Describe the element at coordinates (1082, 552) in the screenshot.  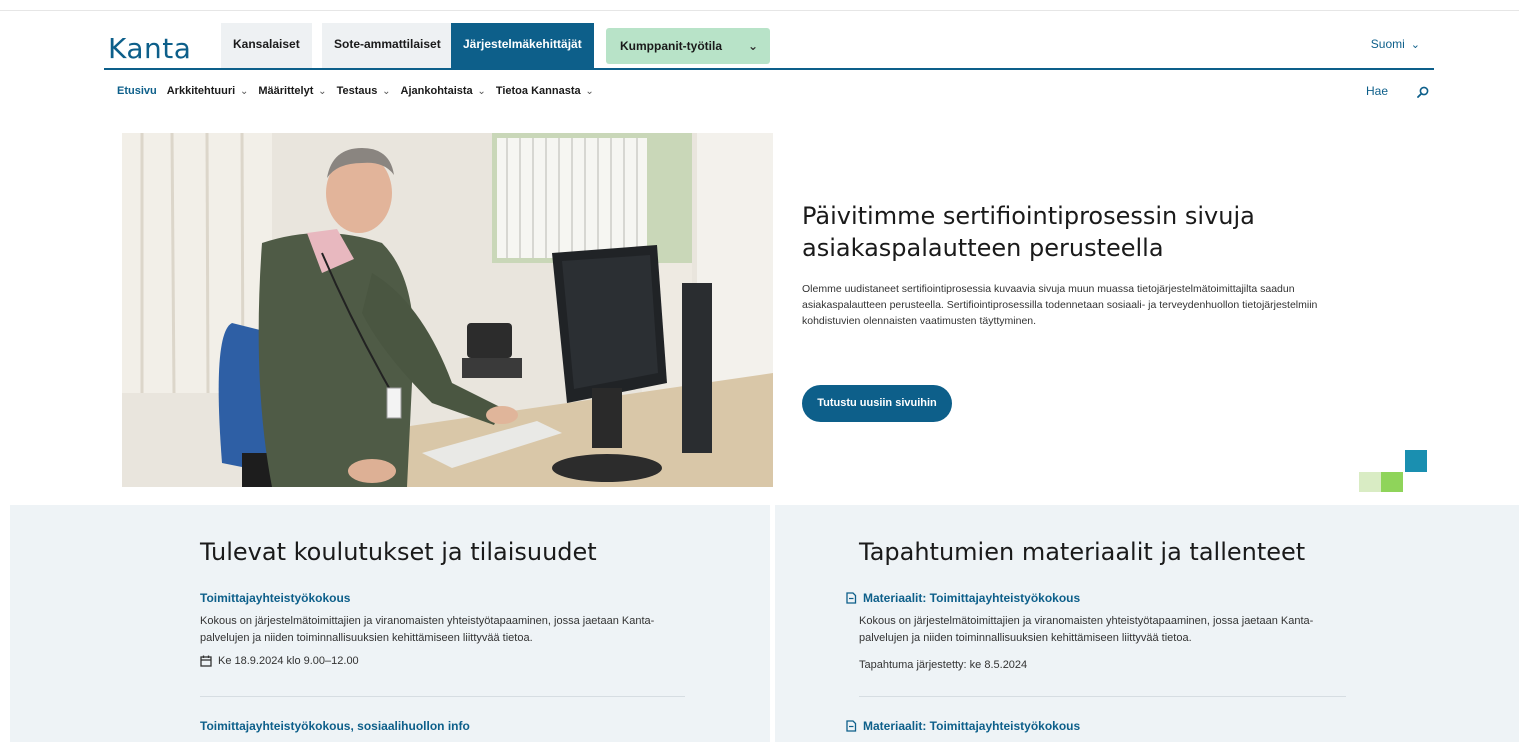
I see `materials-section-title: Tapahtumien materiaalit ja tallenteet` at that location.